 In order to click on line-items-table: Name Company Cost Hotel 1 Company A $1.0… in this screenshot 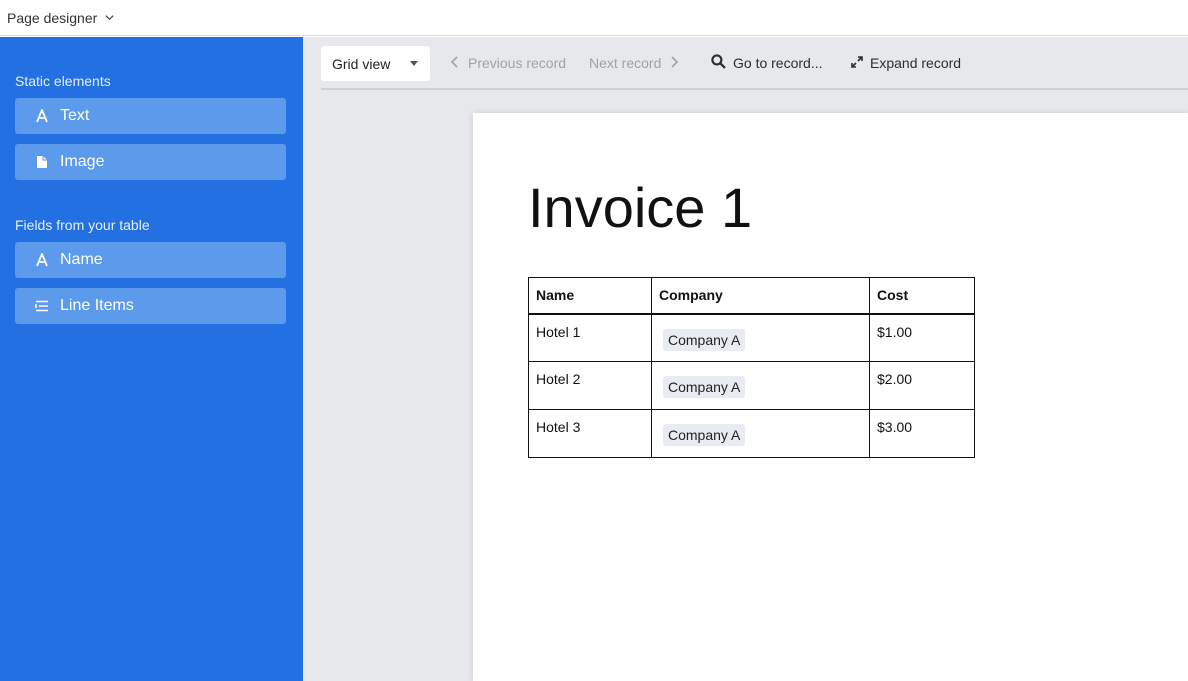, I will do `click(751, 367)`.